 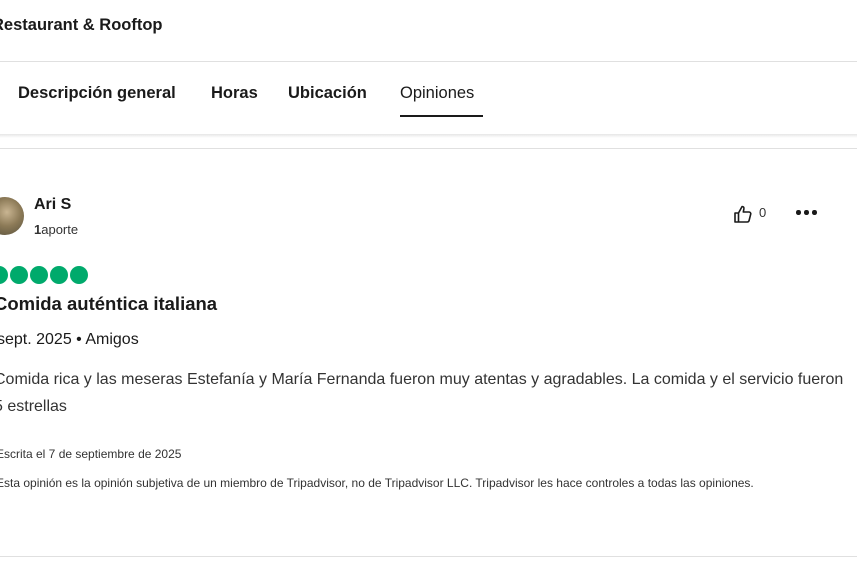 What do you see at coordinates (428, 148) in the screenshot?
I see `section-divider` at bounding box center [428, 148].